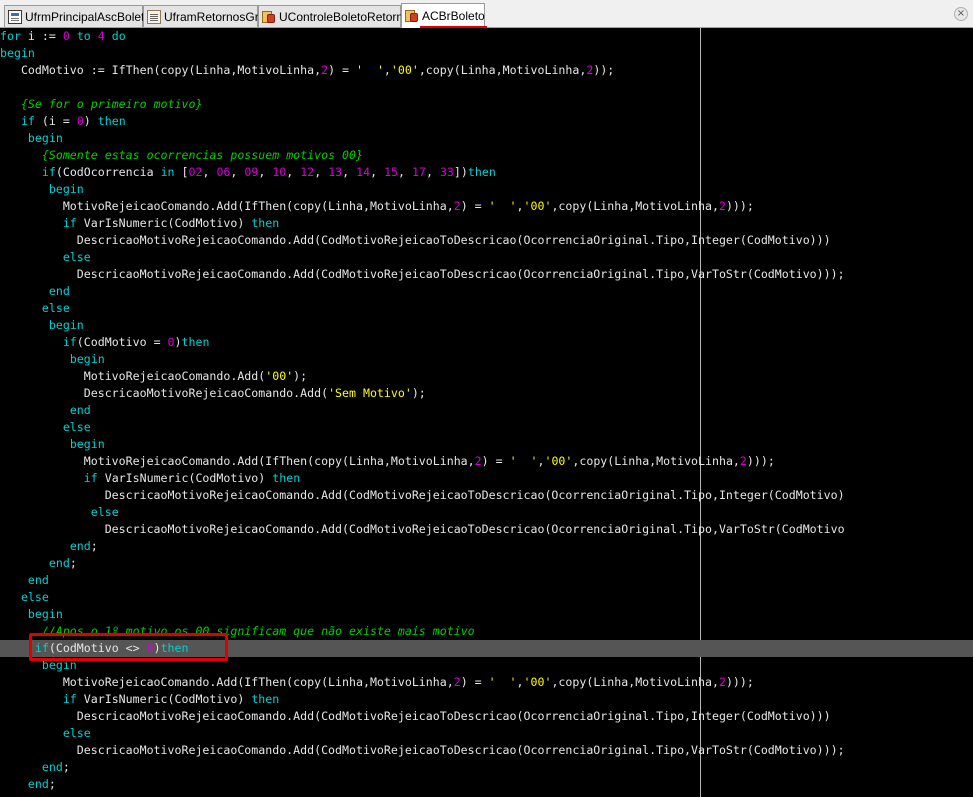 This screenshot has width=973, height=797. Describe the element at coordinates (251, 172) in the screenshot. I see `code-token-num: 09` at that location.